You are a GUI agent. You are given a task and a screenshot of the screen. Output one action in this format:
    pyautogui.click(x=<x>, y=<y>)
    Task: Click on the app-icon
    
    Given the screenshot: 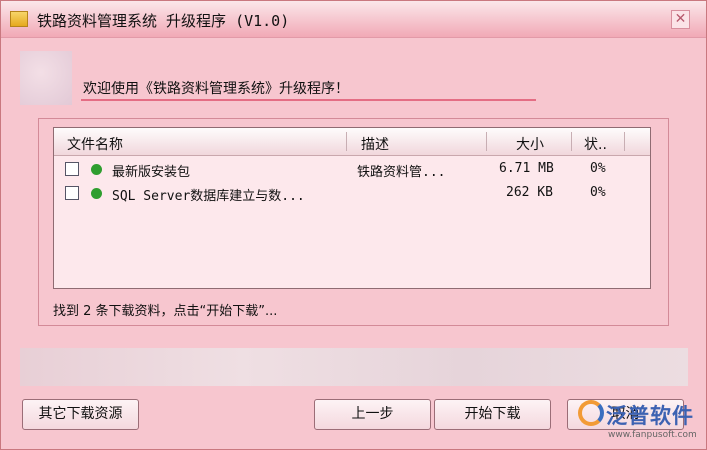 What is the action you would take?
    pyautogui.click(x=19, y=19)
    